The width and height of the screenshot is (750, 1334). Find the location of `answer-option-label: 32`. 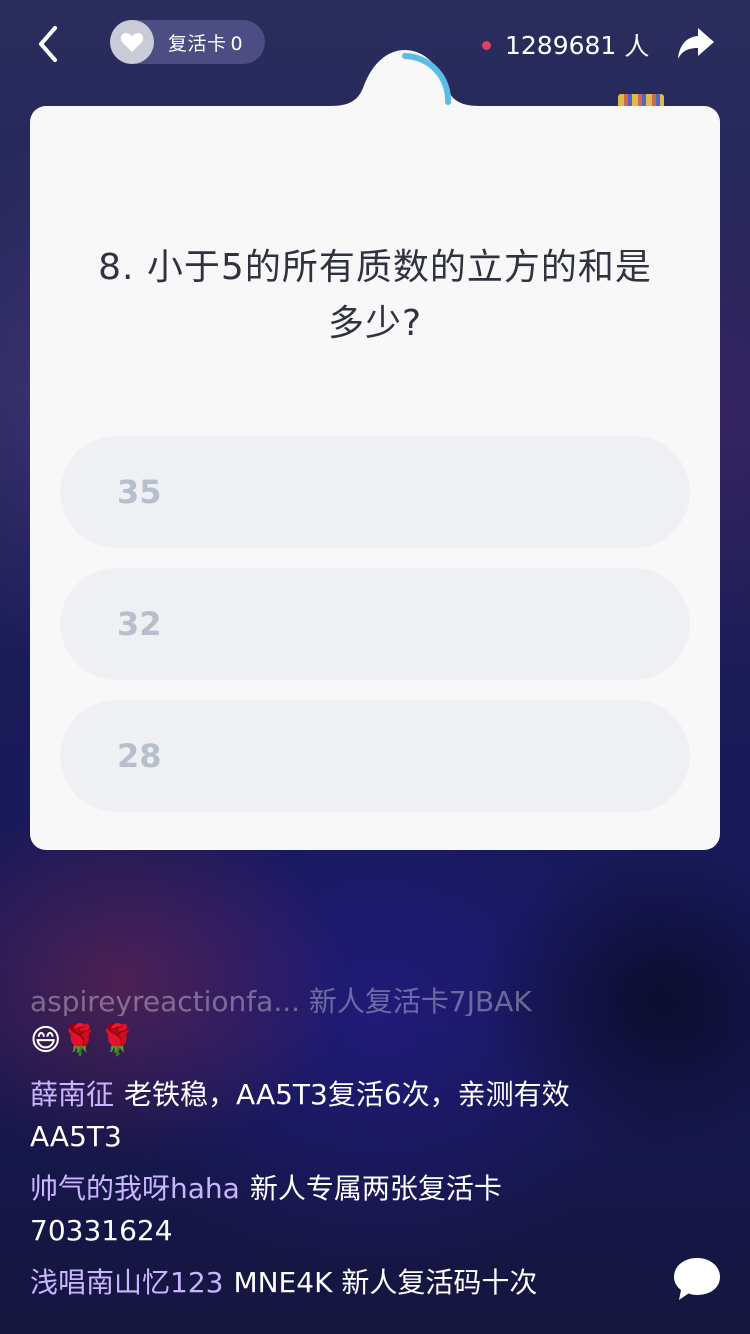

answer-option-label: 32 is located at coordinates (139, 624).